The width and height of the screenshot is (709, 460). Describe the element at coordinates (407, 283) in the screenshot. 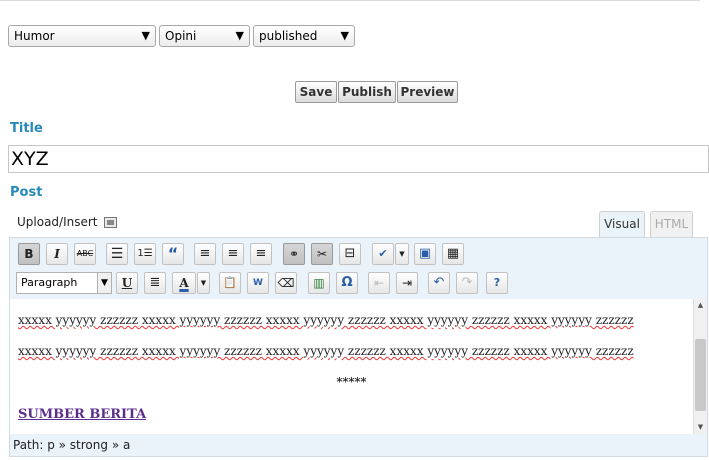

I see `indent-icon: ⇥` at that location.